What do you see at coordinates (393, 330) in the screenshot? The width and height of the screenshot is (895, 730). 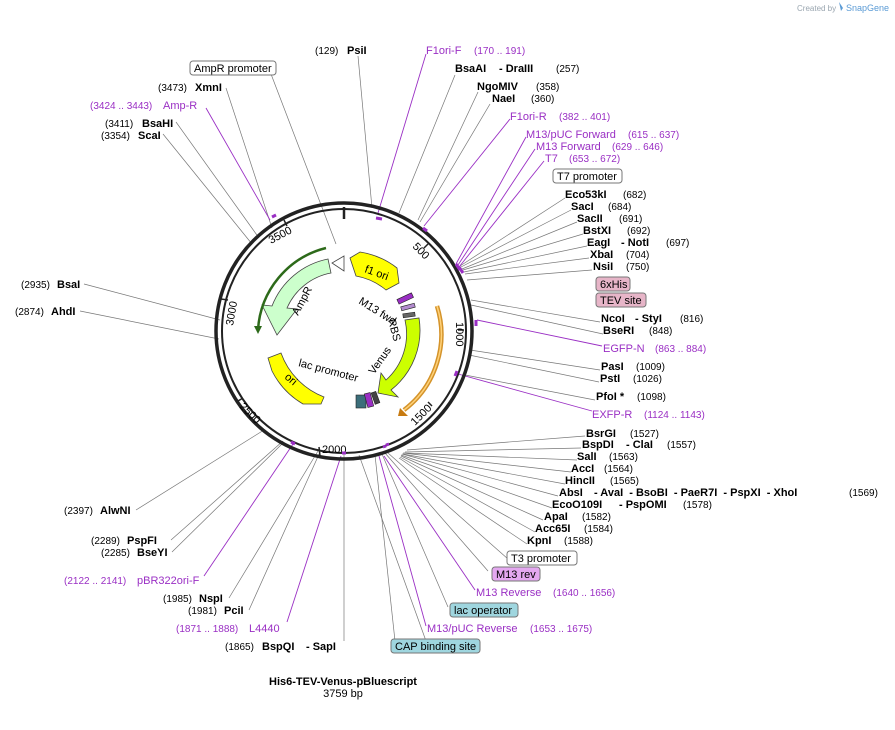 I see `rbs-label: RBS` at bounding box center [393, 330].